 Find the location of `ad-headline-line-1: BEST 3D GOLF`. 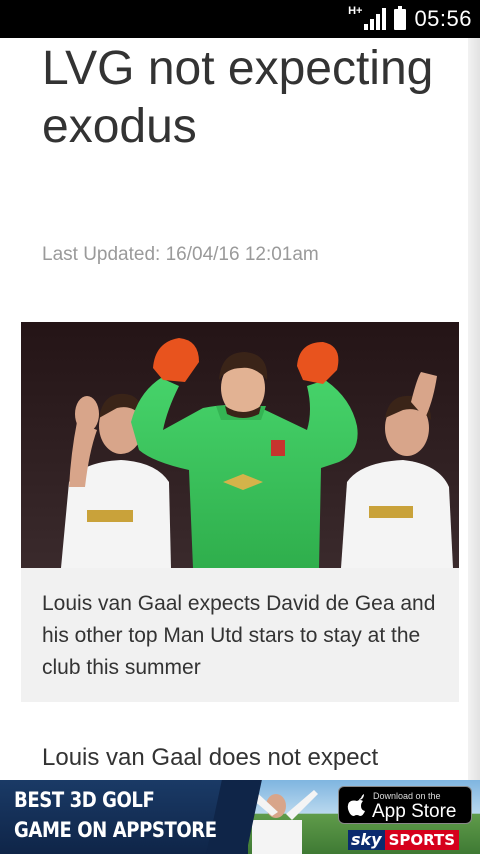

ad-headline-line-1: BEST 3D GOLF is located at coordinates (84, 800).